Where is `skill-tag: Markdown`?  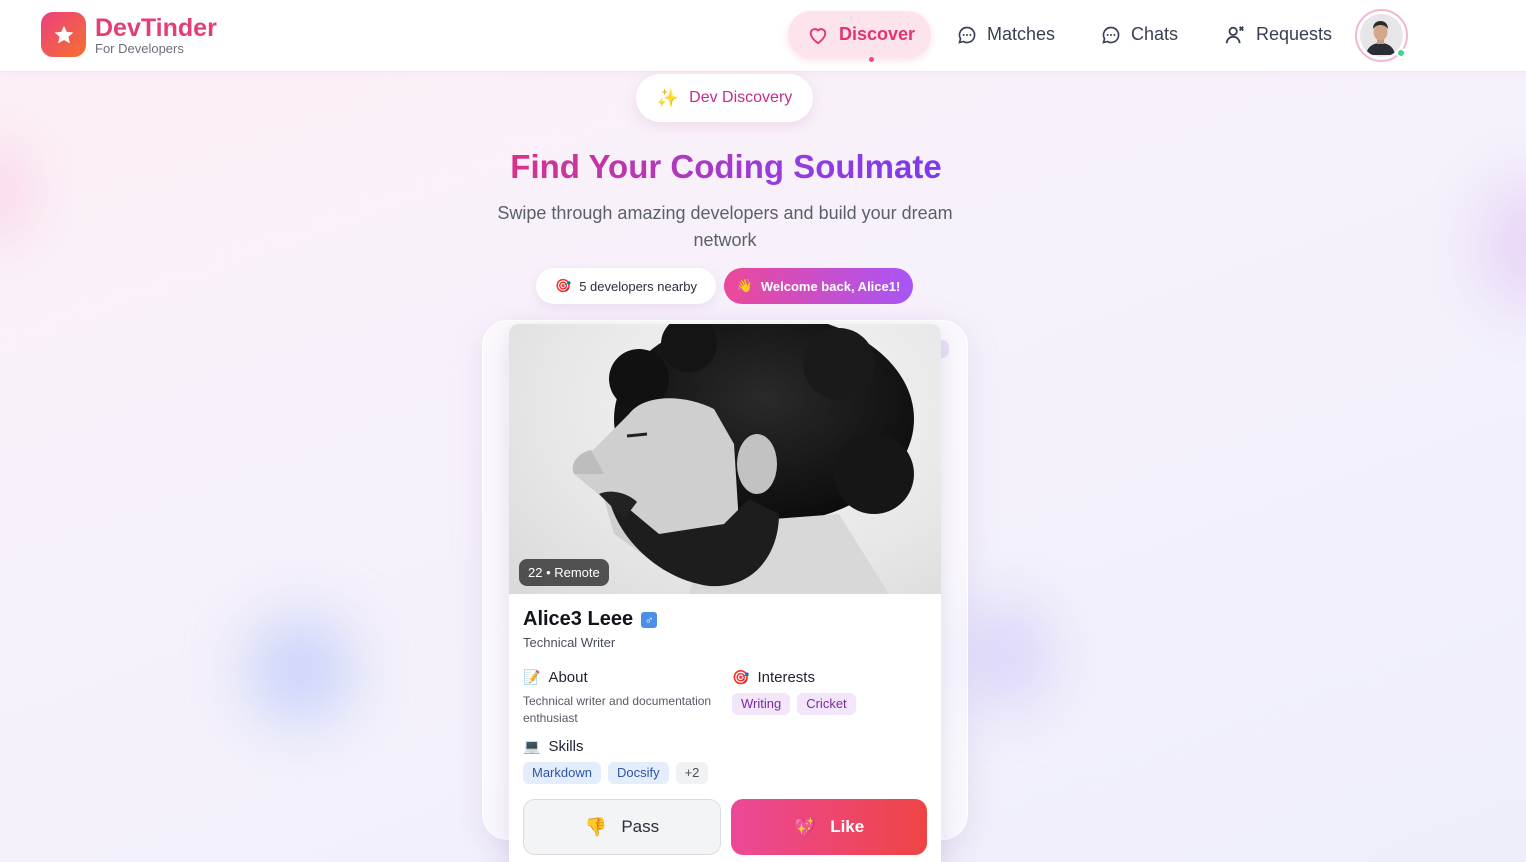
skill-tag: Markdown is located at coordinates (562, 773).